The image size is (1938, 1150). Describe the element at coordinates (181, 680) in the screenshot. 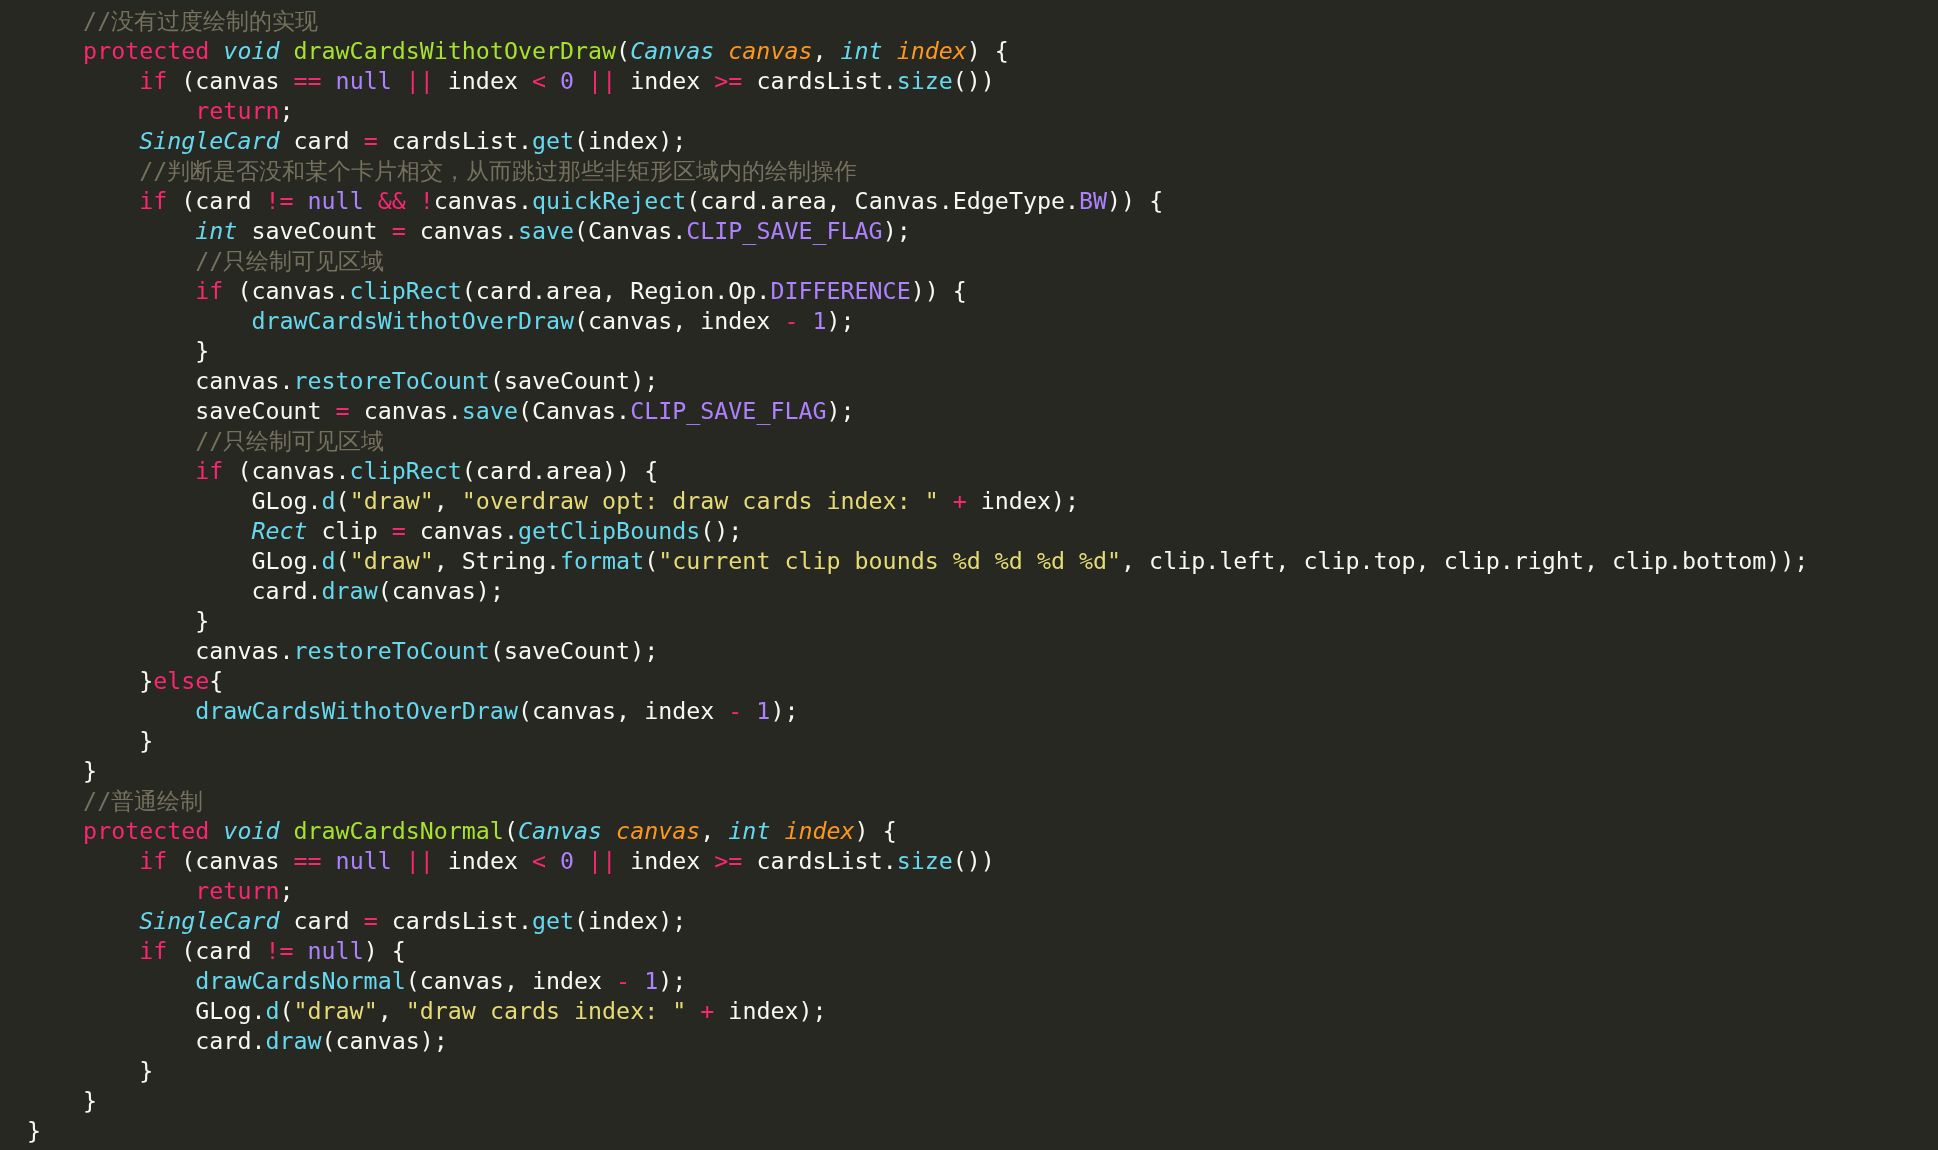

I see `code-line: }else{` at that location.